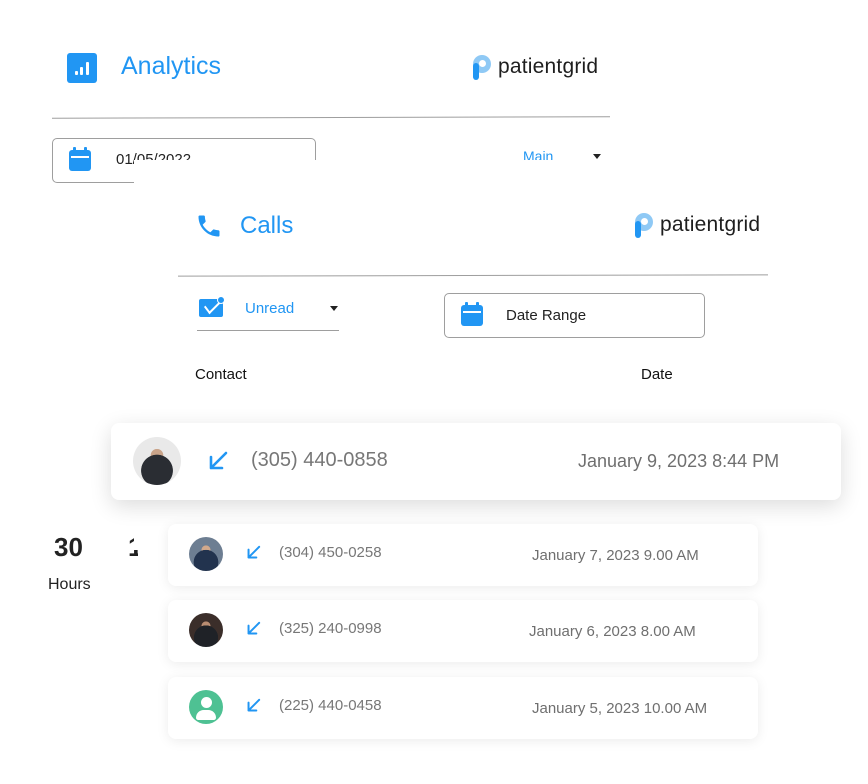 Image resolution: width=868 pixels, height=784 pixels. I want to click on analytics-title: Analytics, so click(171, 66).